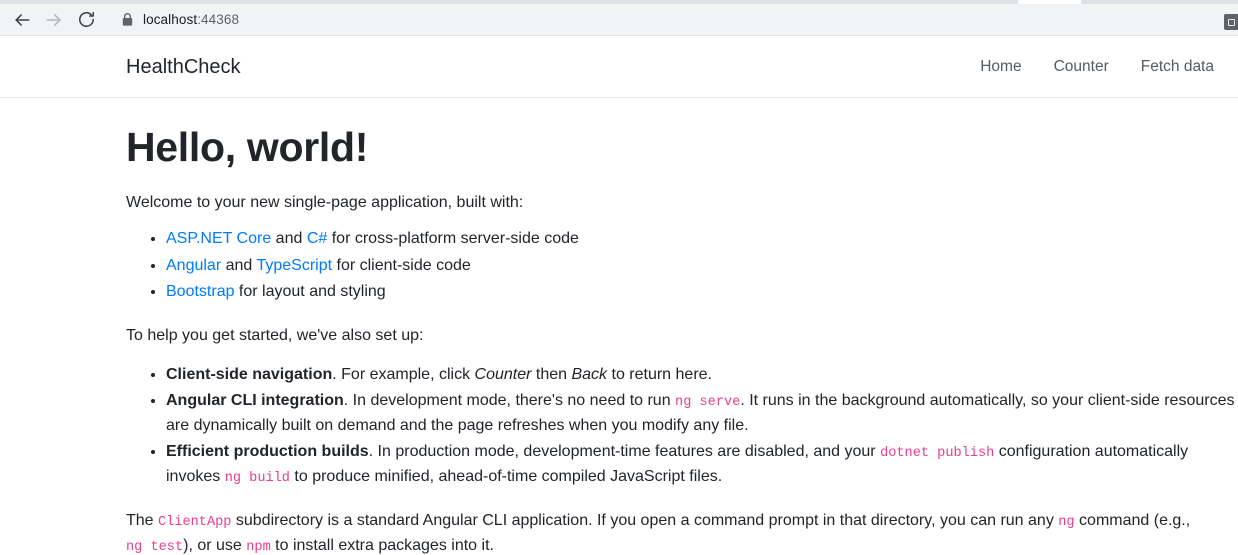 The height and width of the screenshot is (555, 1238). I want to click on inline-code: ng build, so click(257, 478).